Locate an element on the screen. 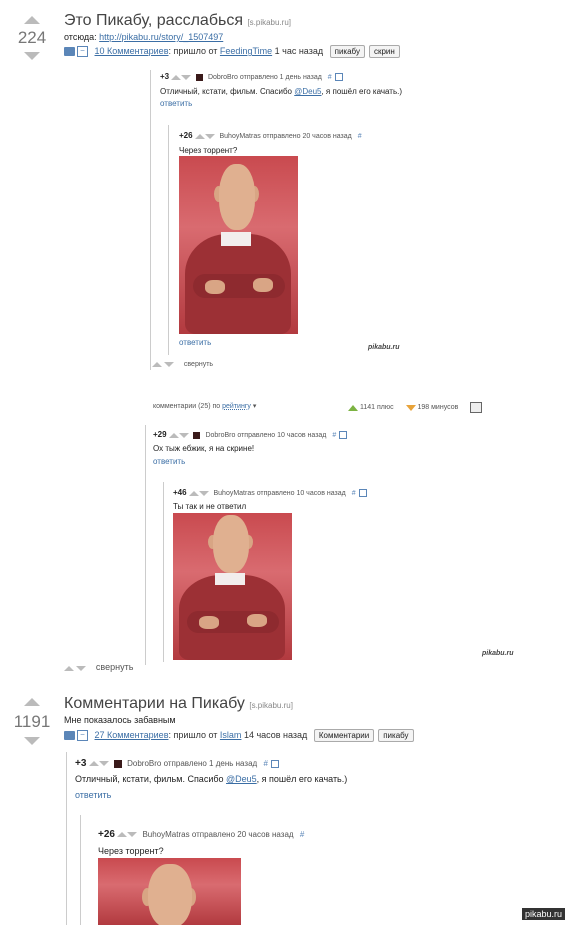 The width and height of the screenshot is (575, 925). tag-button: скрин is located at coordinates (384, 51).